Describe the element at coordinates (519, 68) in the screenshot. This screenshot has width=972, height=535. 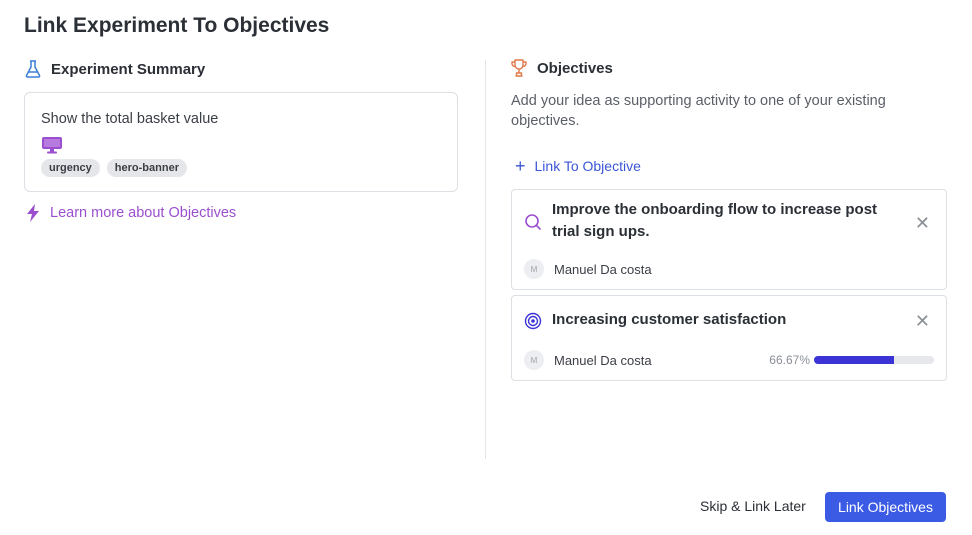
I see `trophy-icon` at that location.